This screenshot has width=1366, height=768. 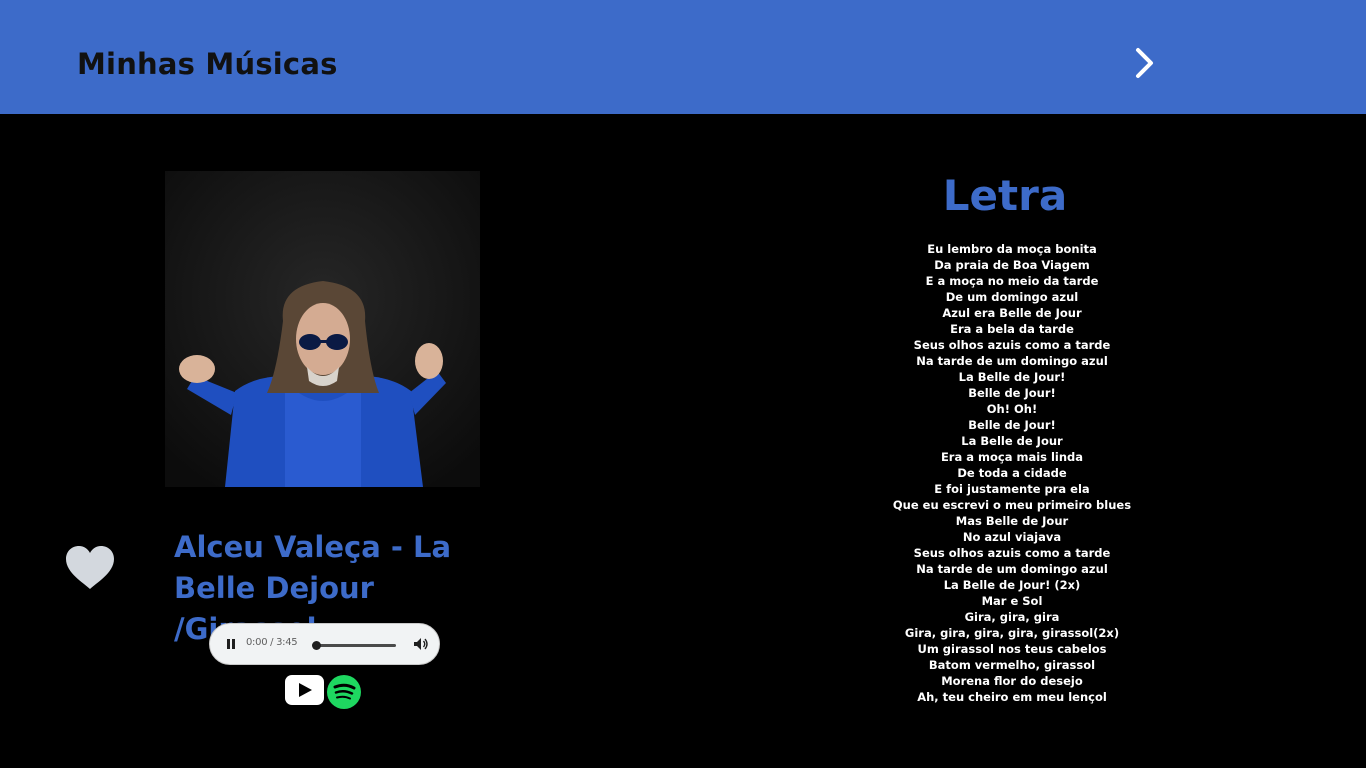 What do you see at coordinates (1012, 617) in the screenshot?
I see `lyrics-line: Gira, gira, gira` at bounding box center [1012, 617].